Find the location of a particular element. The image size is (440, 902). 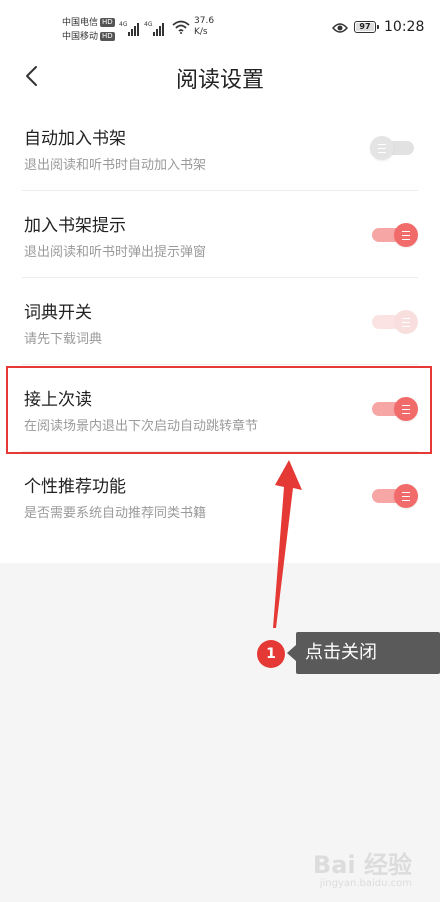

battery-icon: 97 is located at coordinates (366, 27).